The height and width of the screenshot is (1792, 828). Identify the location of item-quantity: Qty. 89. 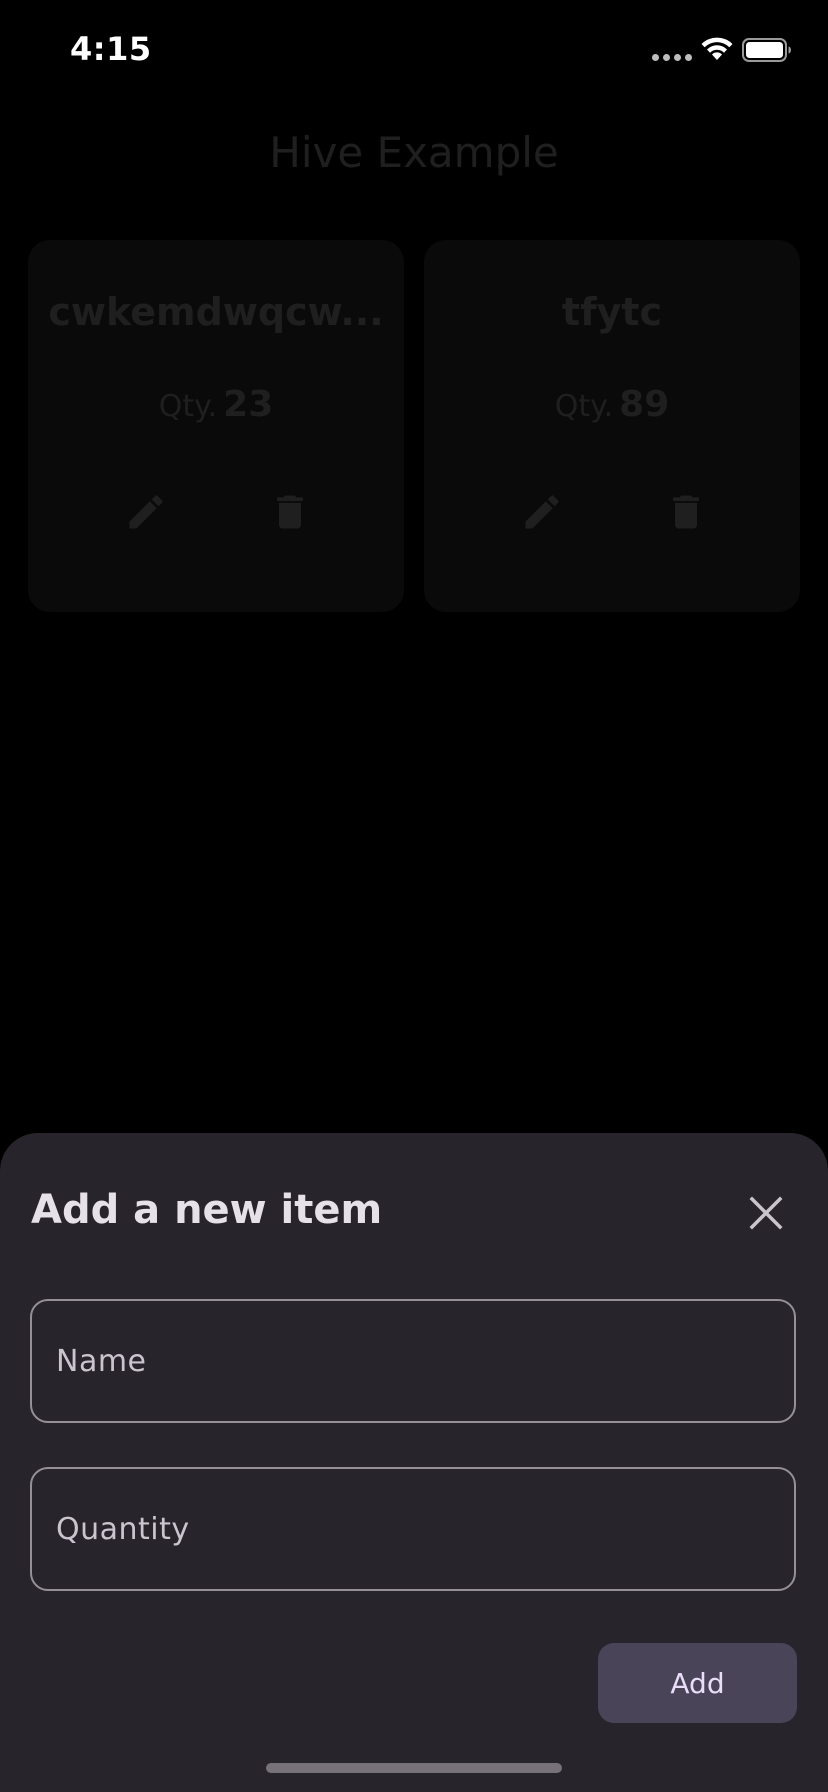
(612, 404).